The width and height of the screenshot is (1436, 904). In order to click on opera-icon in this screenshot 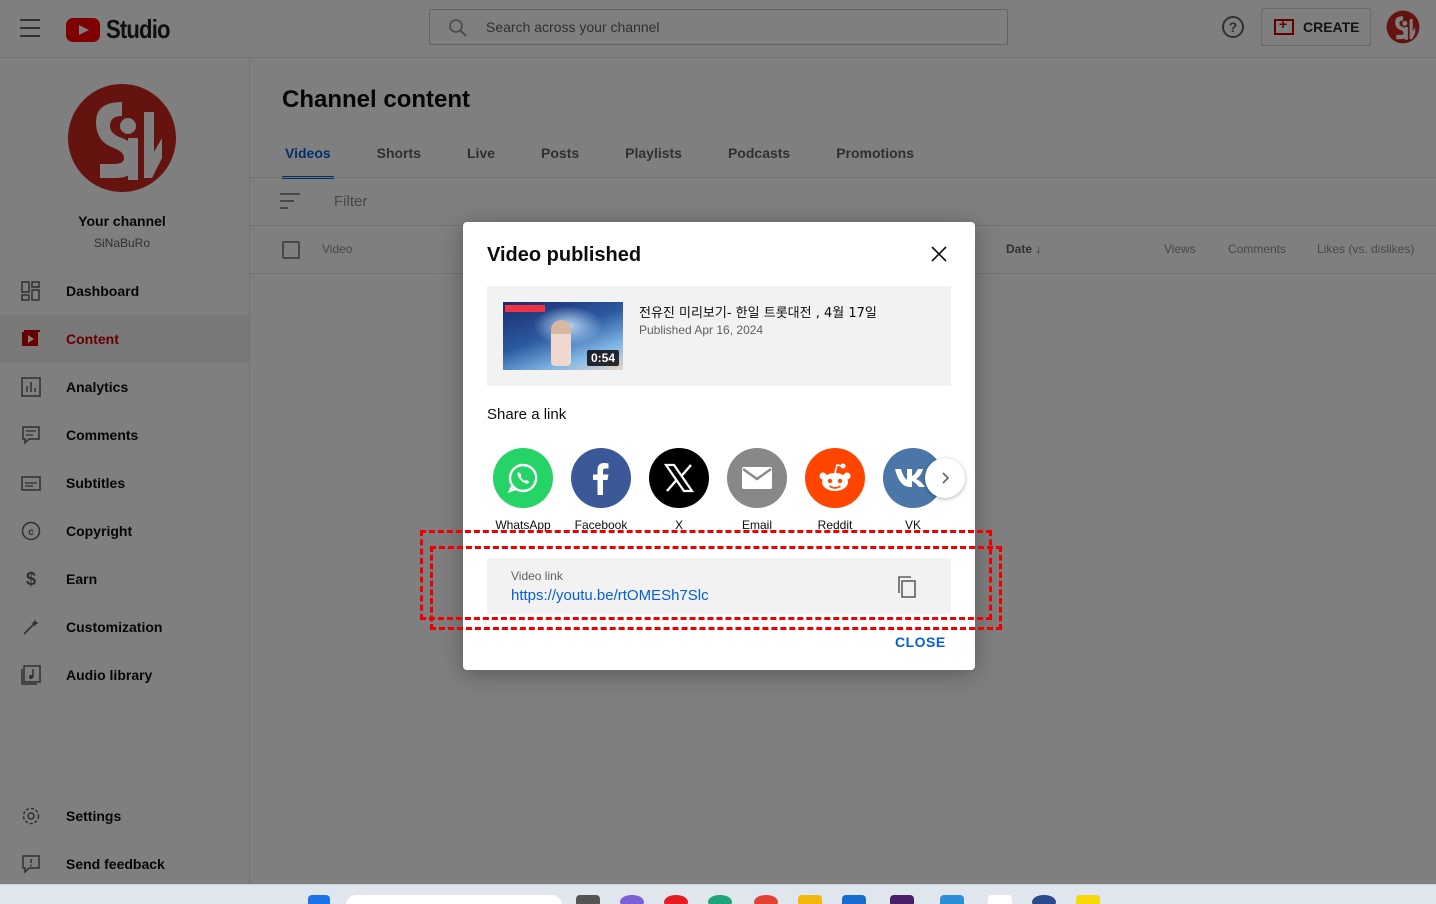, I will do `click(676, 899)`.